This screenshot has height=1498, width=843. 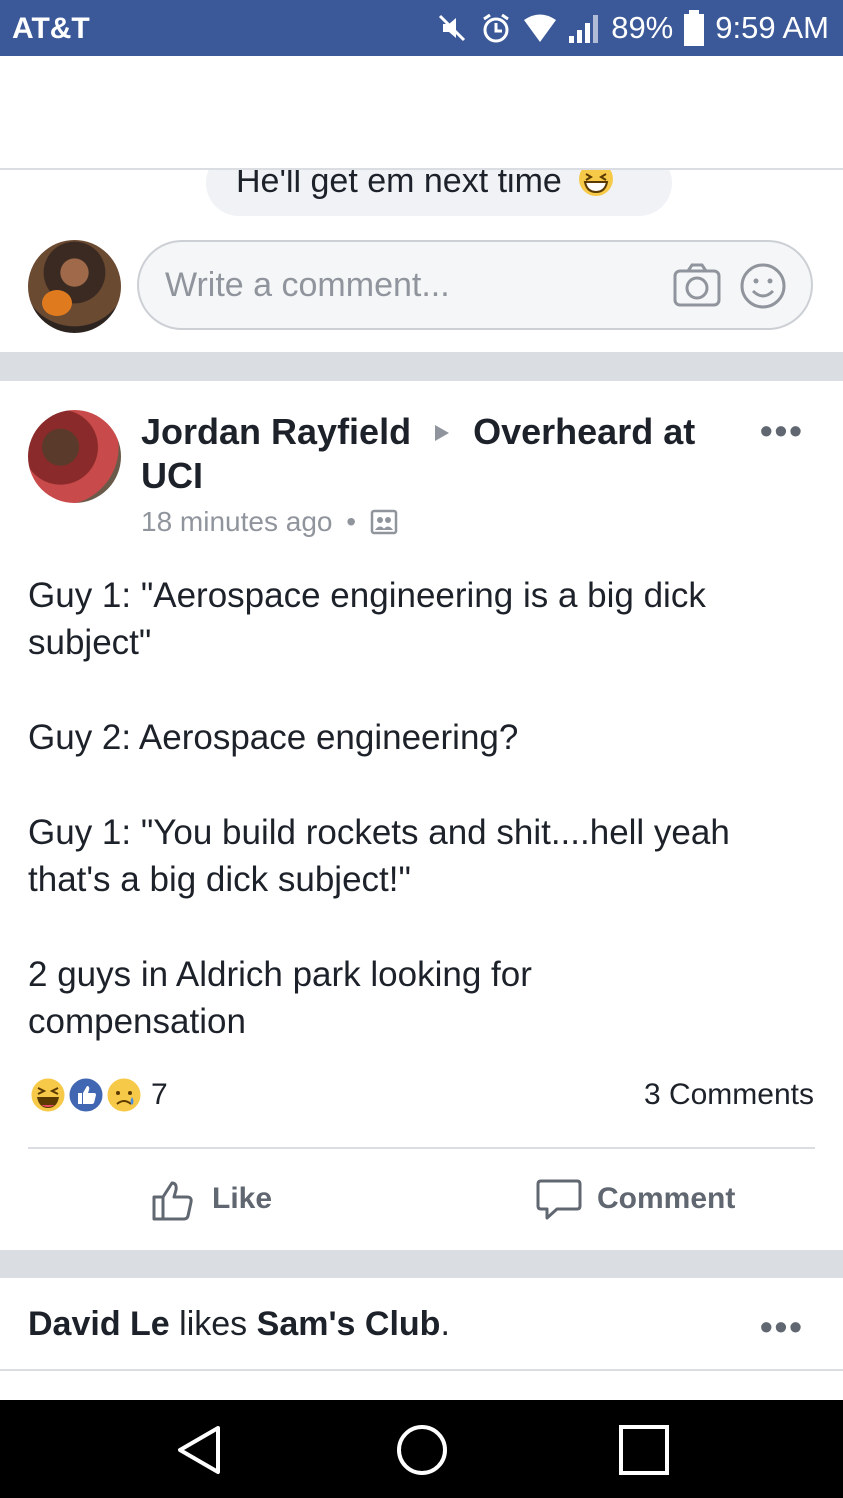 I want to click on sticker-emoji-icon, so click(x=763, y=286).